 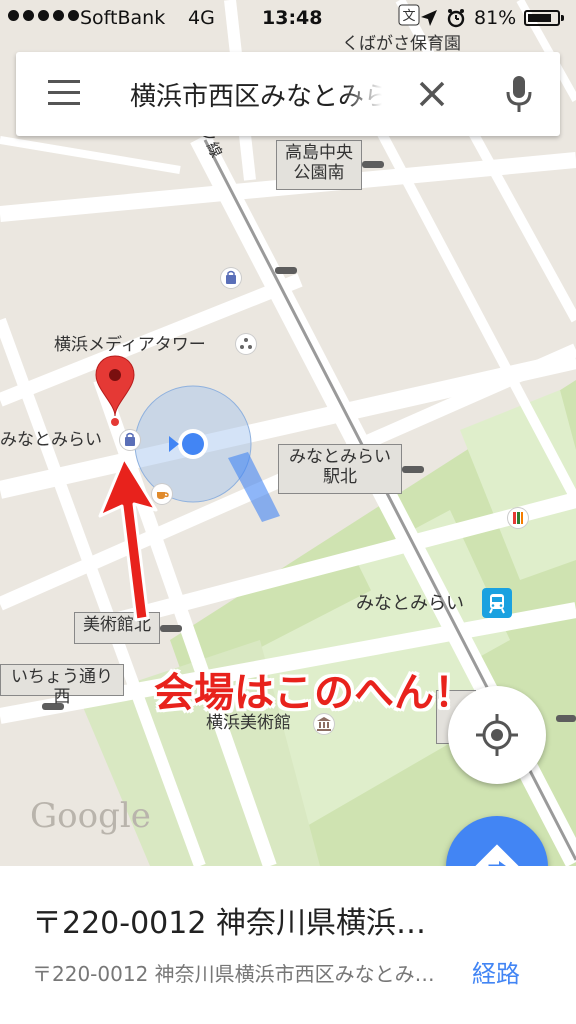 What do you see at coordinates (495, 18) in the screenshot?
I see `battery-percent: 81%` at bounding box center [495, 18].